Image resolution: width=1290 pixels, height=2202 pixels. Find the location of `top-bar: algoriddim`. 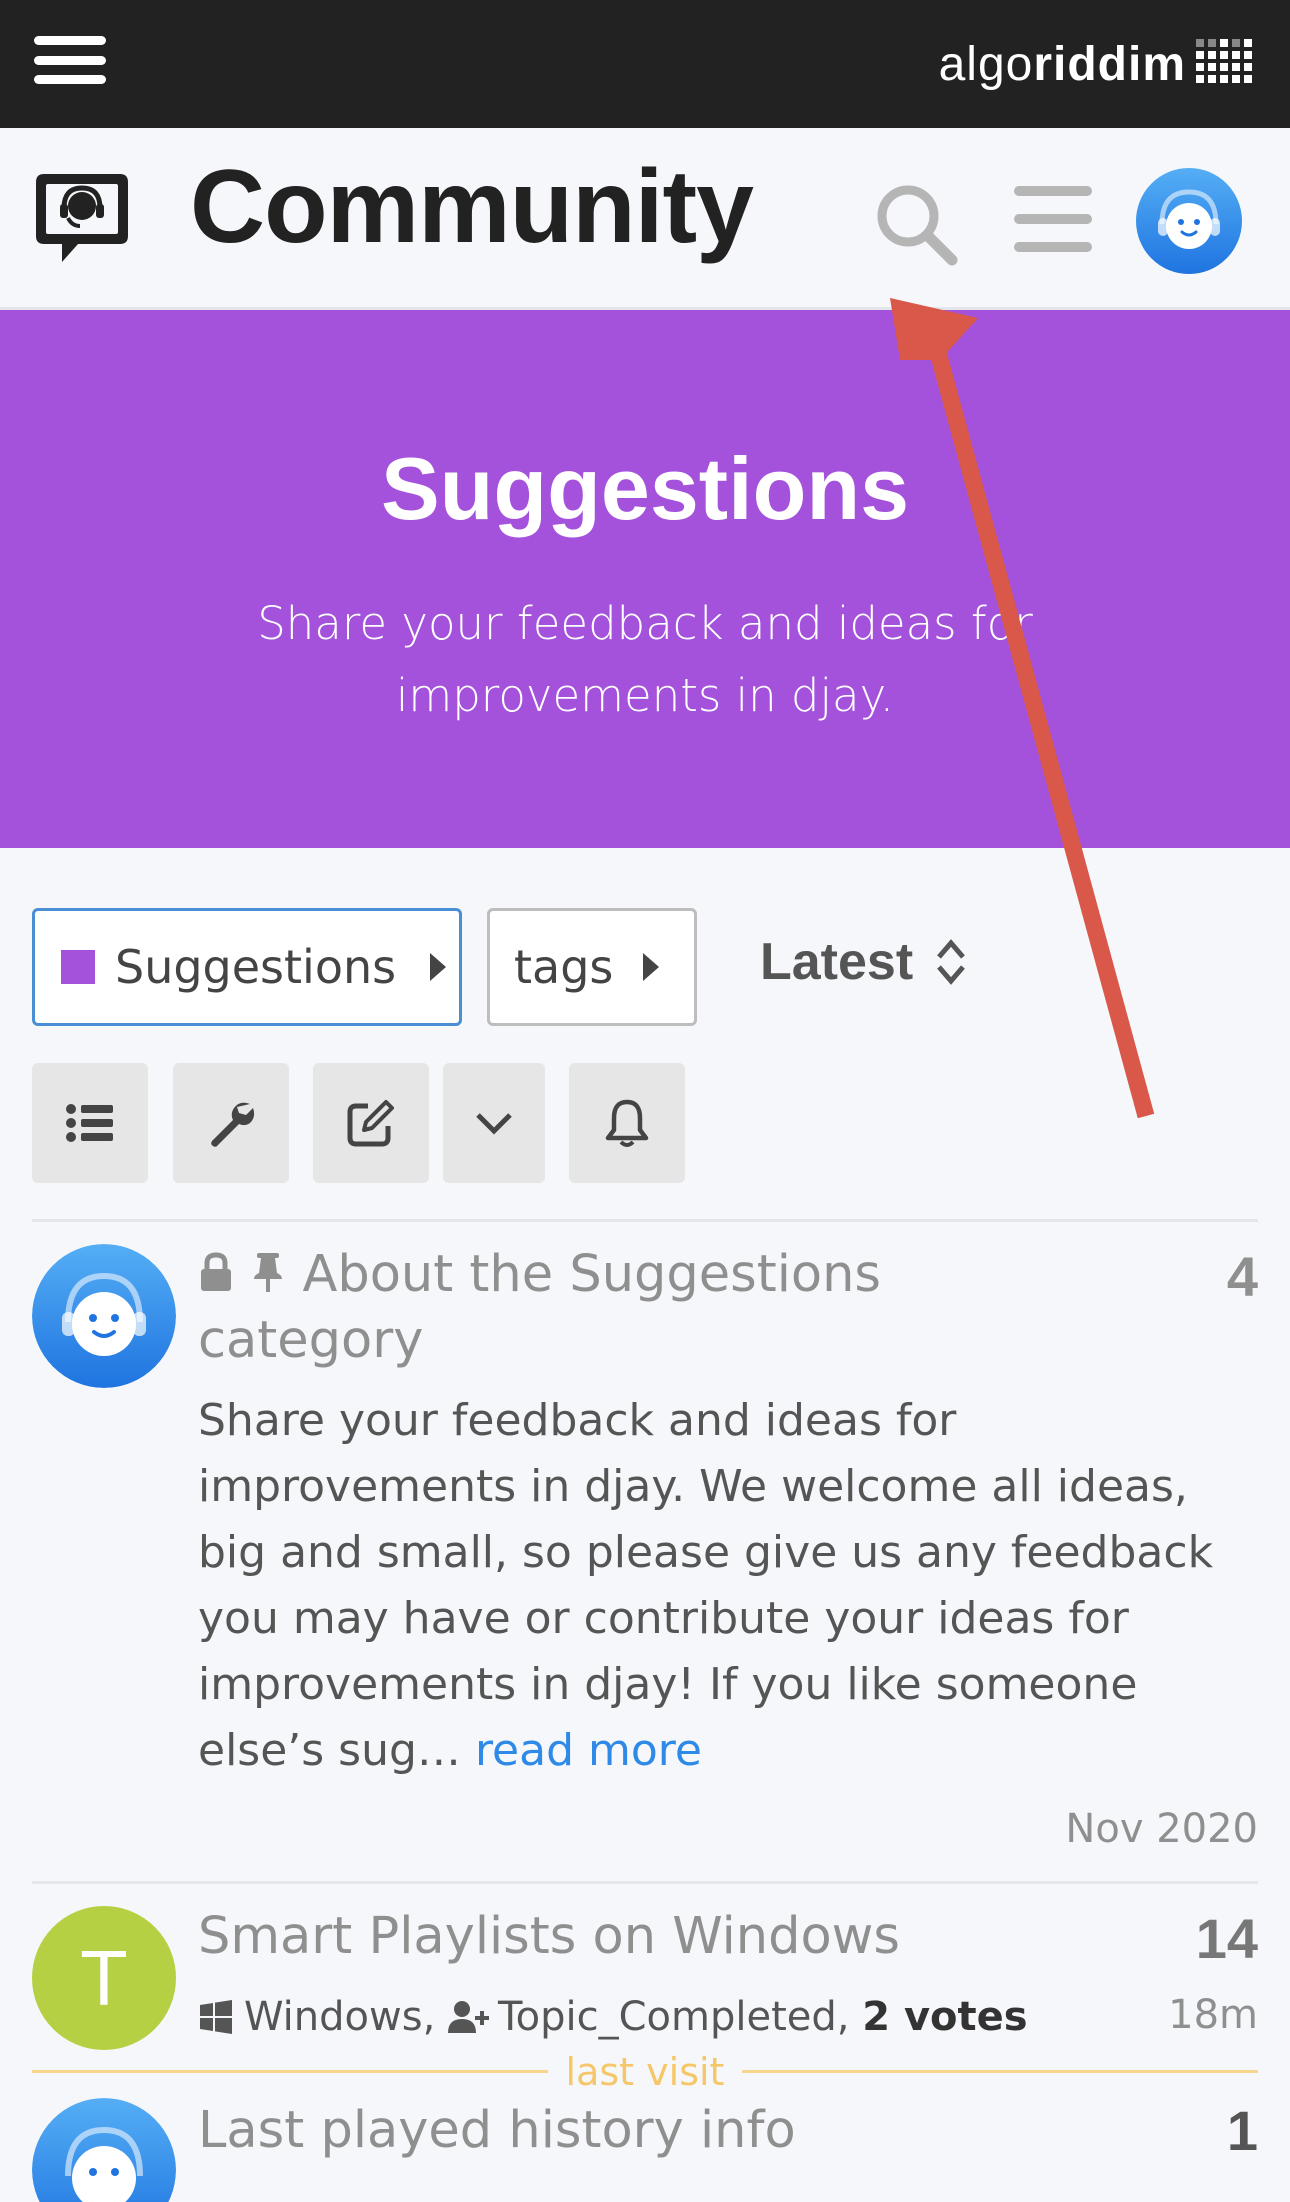

top-bar: algoriddim is located at coordinates (645, 64).